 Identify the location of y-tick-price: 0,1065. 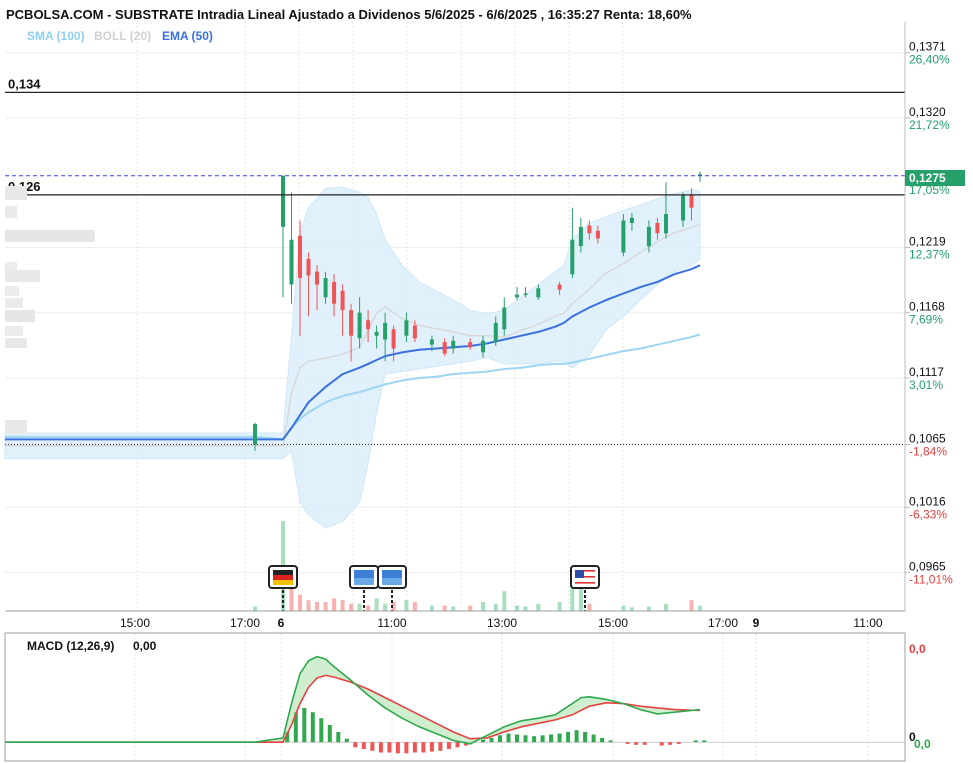
(927, 439).